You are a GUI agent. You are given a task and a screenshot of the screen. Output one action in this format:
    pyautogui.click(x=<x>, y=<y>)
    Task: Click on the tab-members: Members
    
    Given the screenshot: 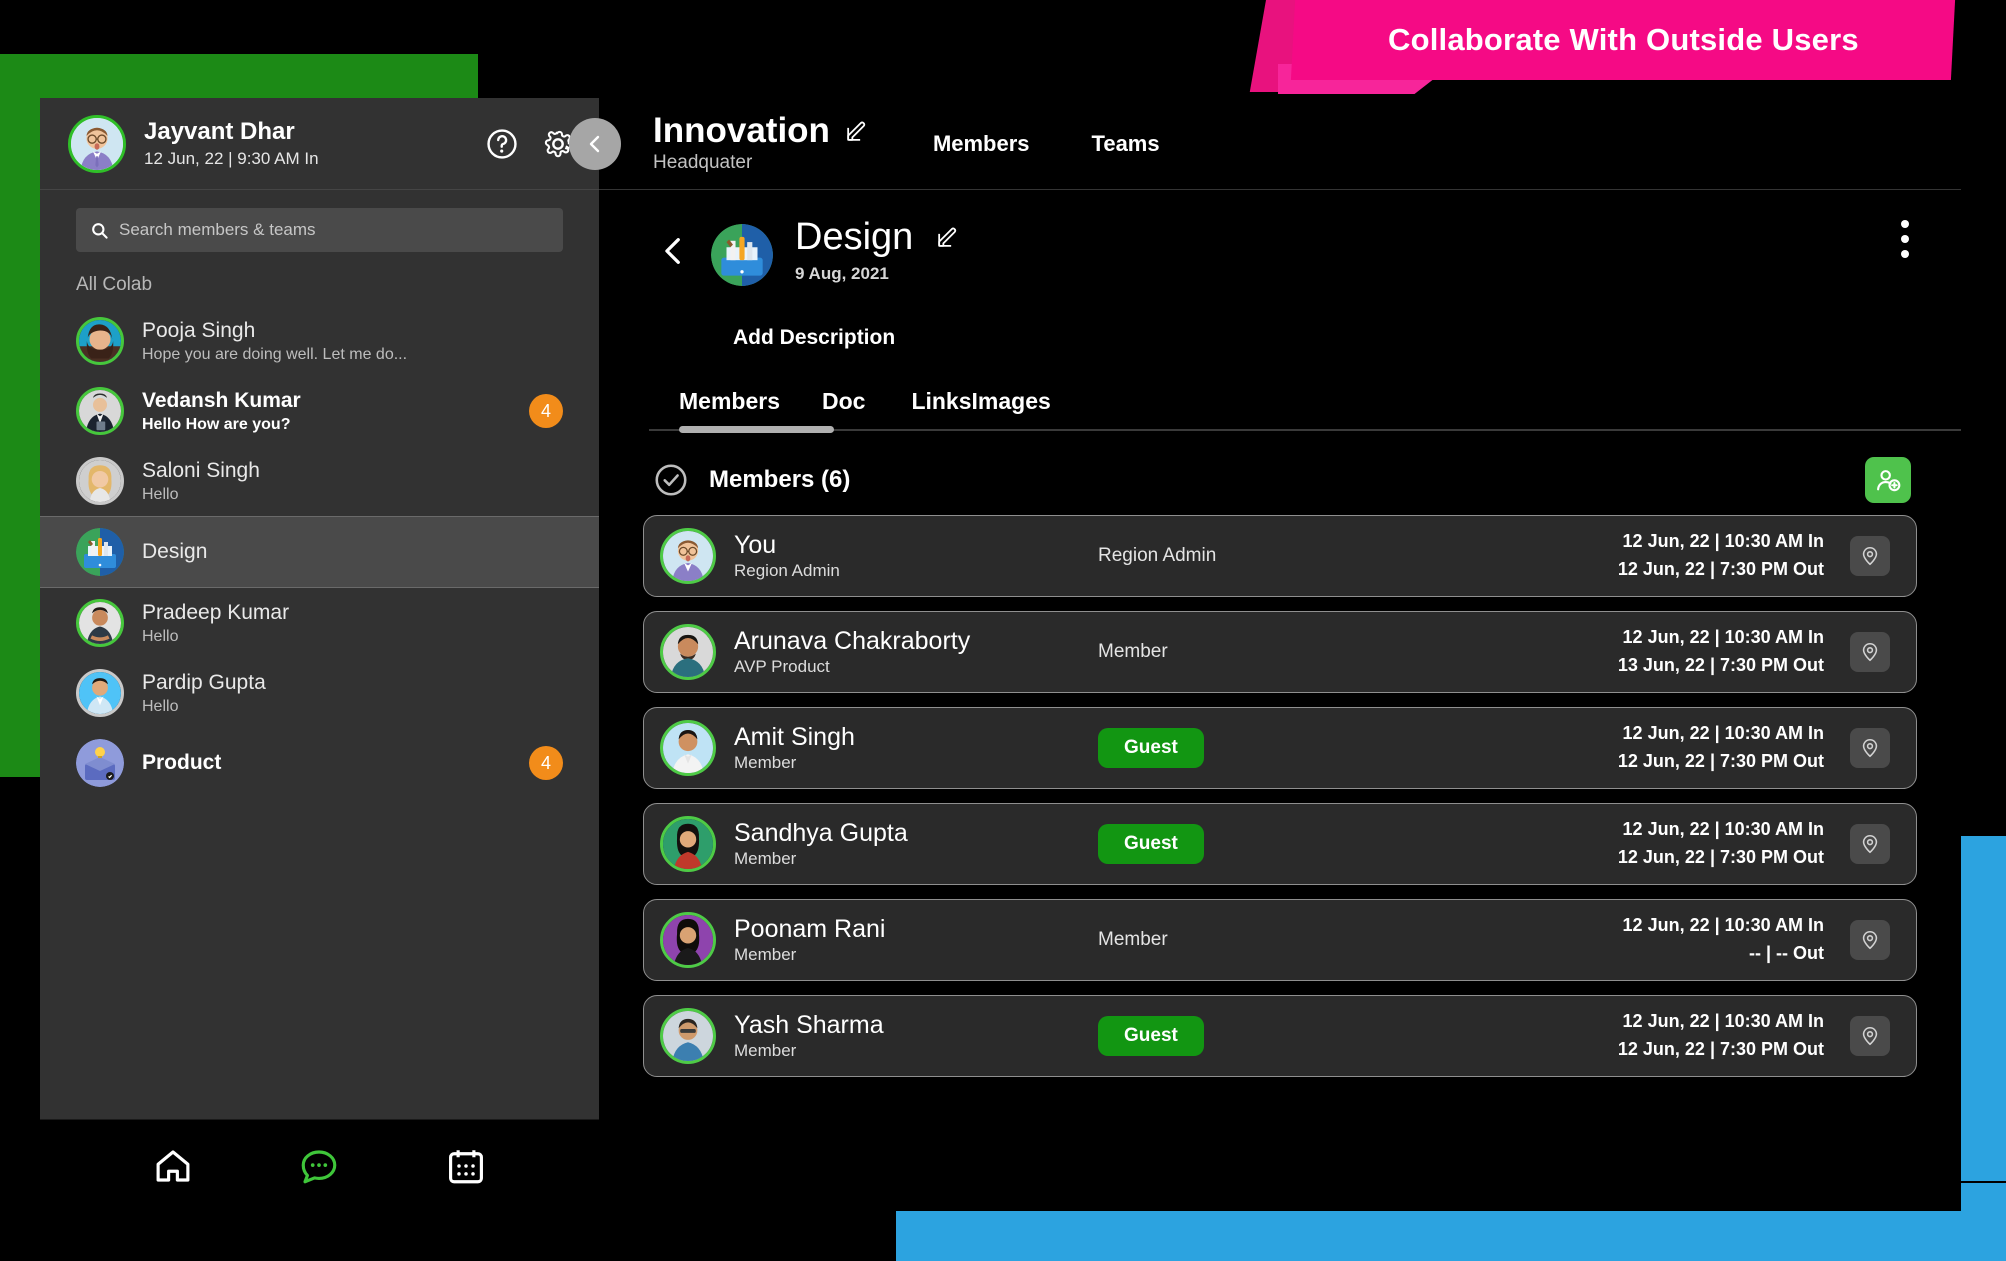 What is the action you would take?
    pyautogui.click(x=729, y=409)
    